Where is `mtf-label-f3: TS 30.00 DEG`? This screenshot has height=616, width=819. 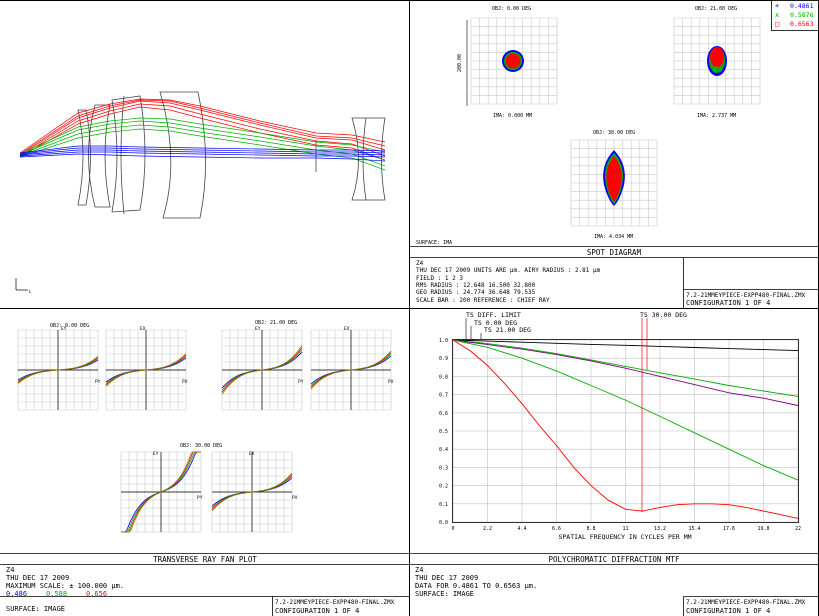
mtf-label-f3: TS 30.00 DEG is located at coordinates (663, 315).